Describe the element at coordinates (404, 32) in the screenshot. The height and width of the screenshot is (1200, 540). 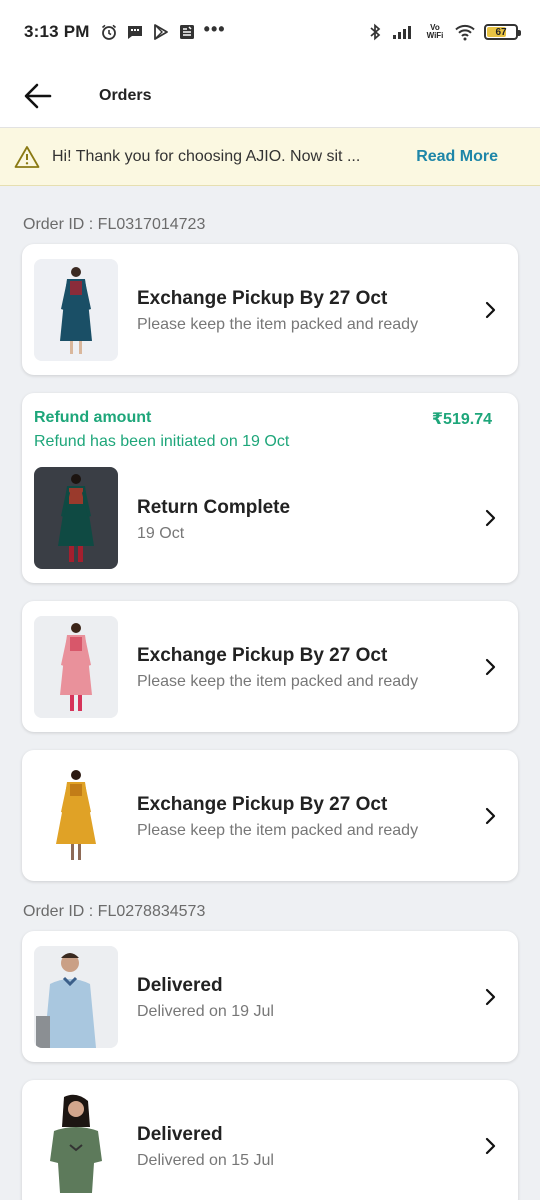
I see `signal-icon` at that location.